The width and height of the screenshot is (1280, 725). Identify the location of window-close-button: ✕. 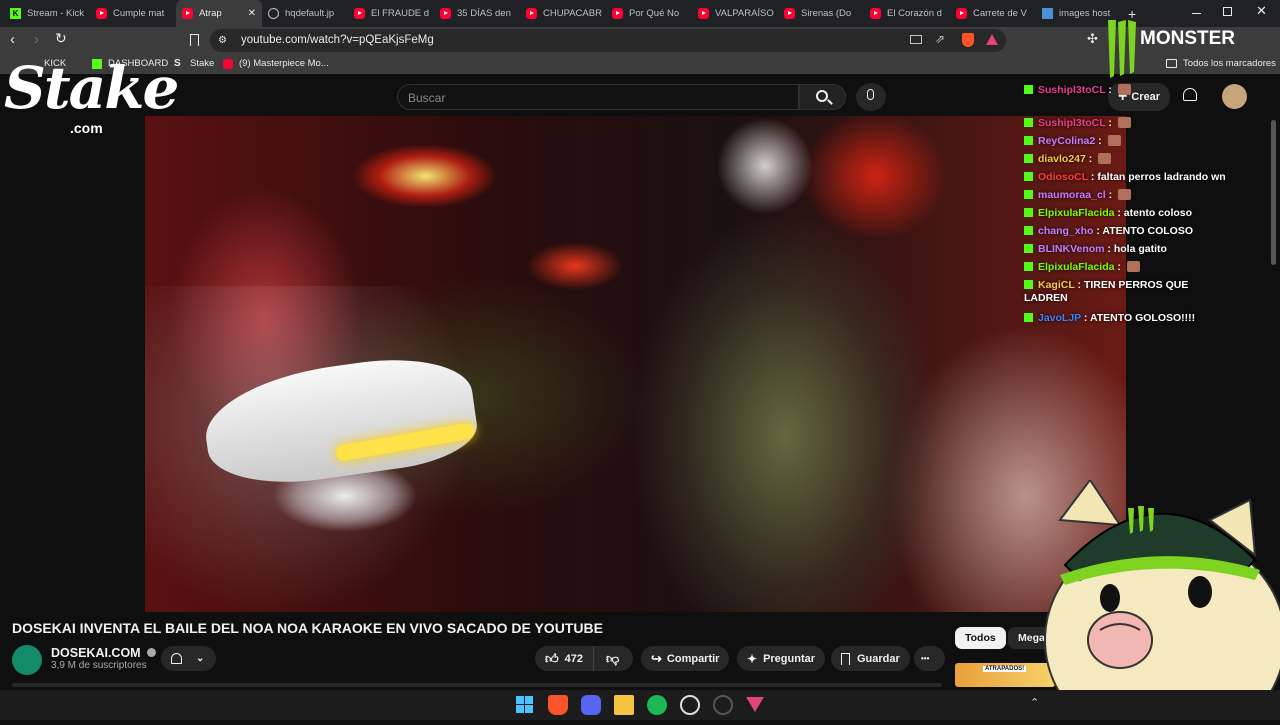
(1261, 11).